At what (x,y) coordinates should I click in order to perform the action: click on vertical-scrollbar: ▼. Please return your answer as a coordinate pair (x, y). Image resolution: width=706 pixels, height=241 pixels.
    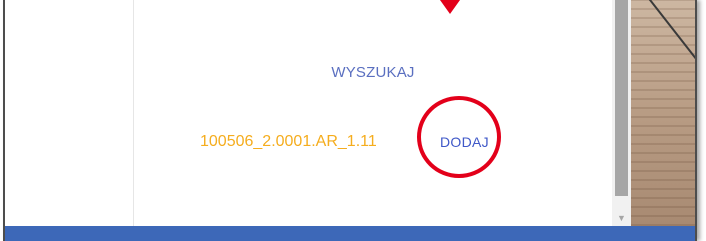
    Looking at the image, I should click on (621, 113).